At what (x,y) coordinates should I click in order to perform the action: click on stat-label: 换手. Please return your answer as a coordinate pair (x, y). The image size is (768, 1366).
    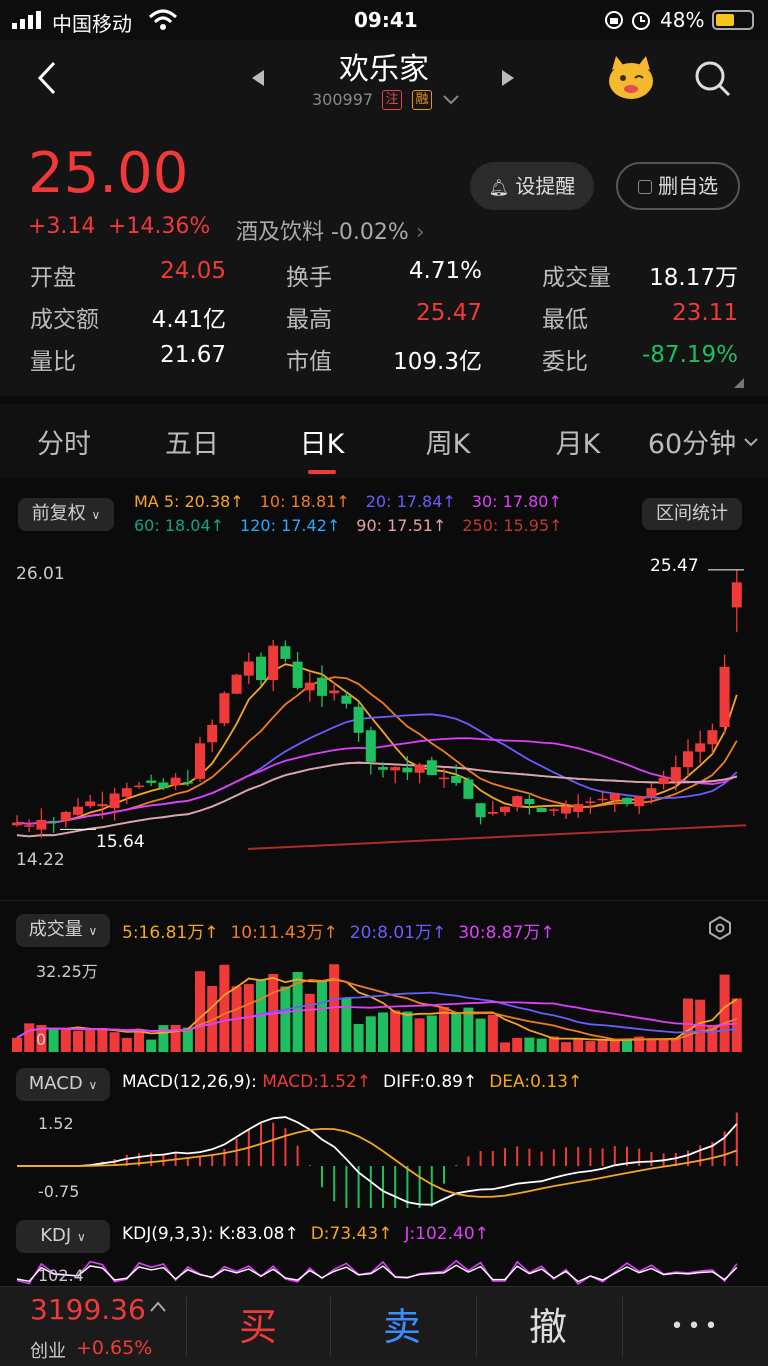
    Looking at the image, I should click on (309, 278).